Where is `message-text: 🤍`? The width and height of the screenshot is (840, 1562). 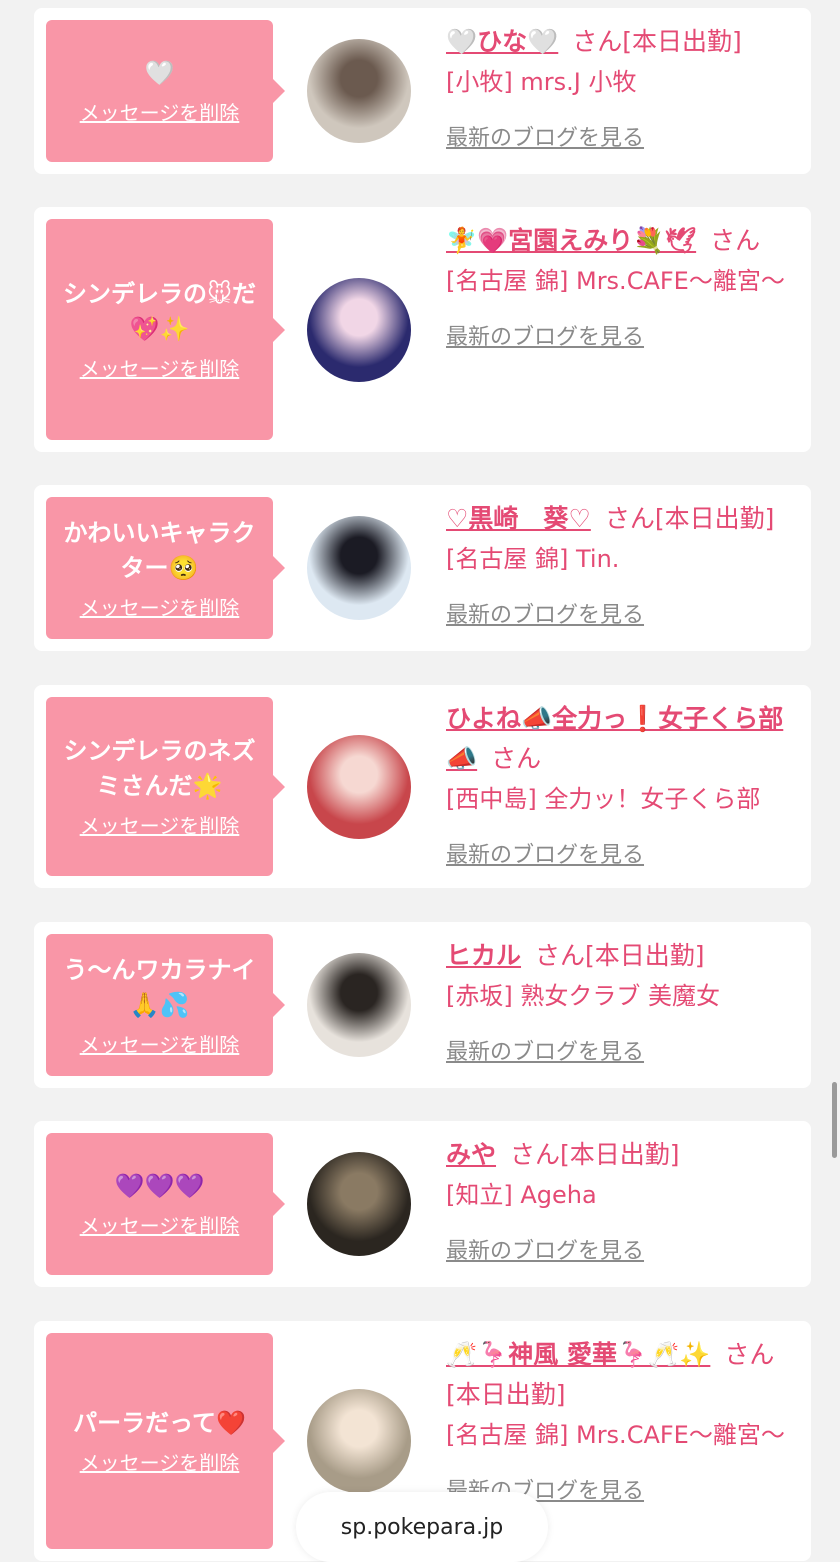 message-text: 🤍 is located at coordinates (159, 73).